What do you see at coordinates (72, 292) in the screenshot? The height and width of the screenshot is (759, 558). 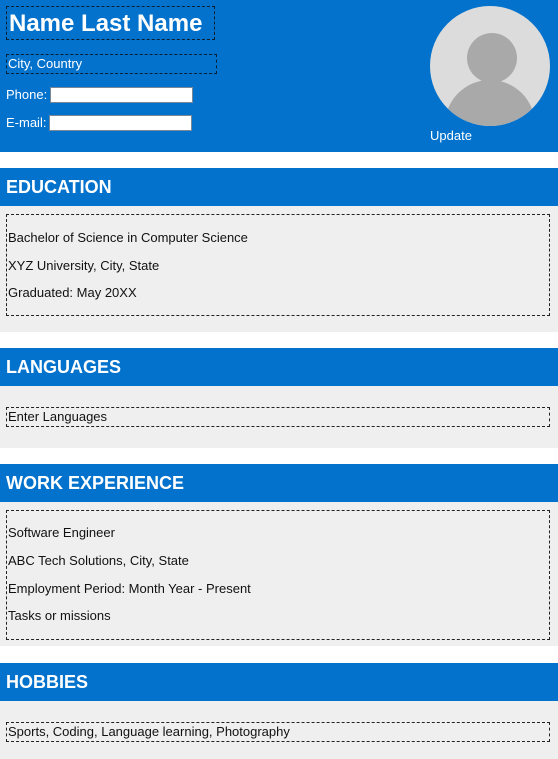 I see `education-line: Graduated: May 20XX` at bounding box center [72, 292].